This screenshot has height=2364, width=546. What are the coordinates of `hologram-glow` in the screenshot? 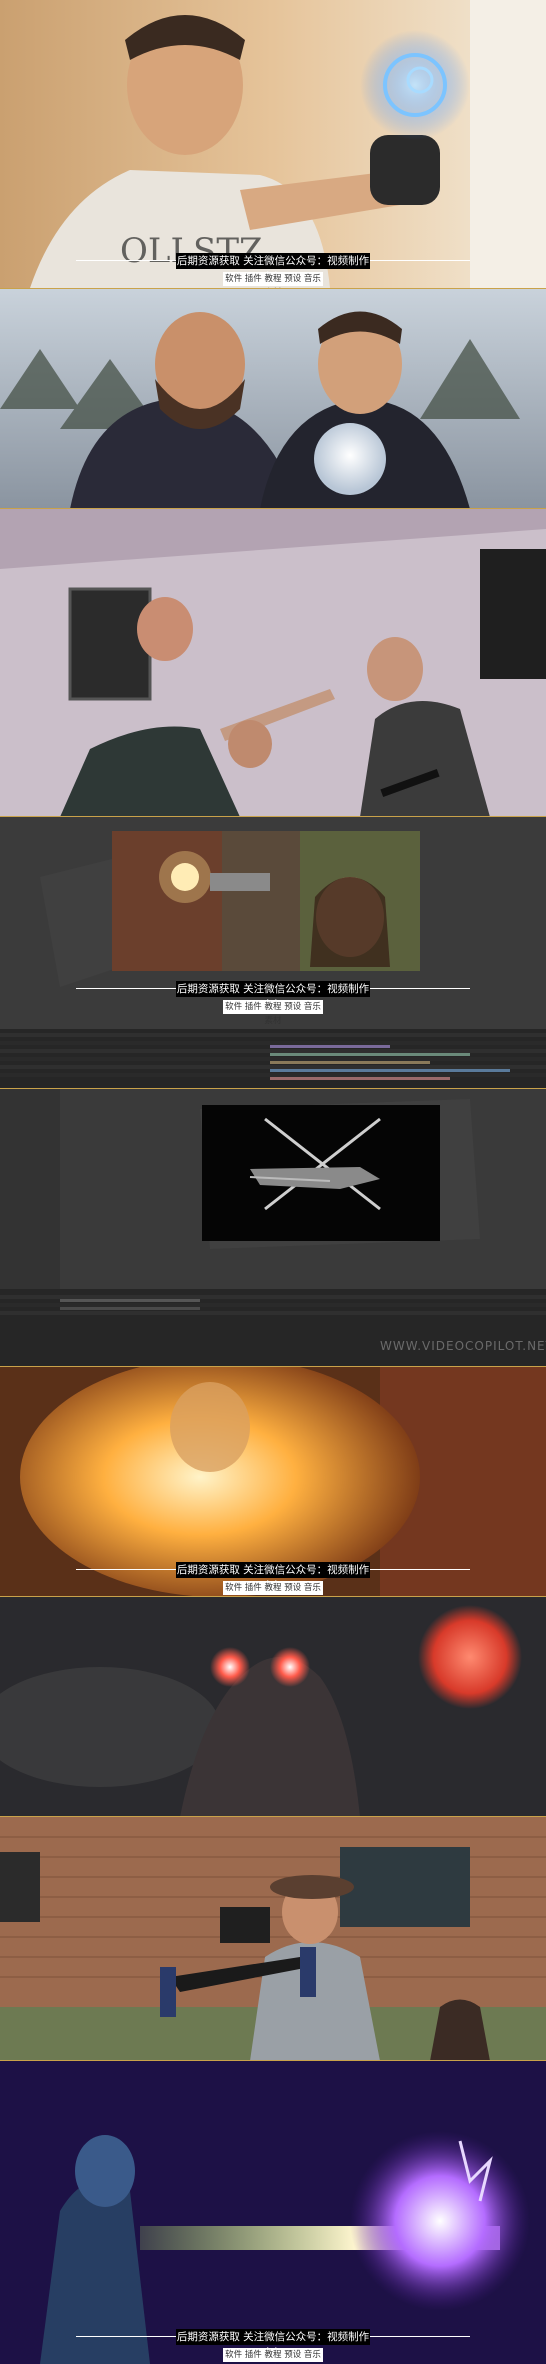 It's located at (415, 85).